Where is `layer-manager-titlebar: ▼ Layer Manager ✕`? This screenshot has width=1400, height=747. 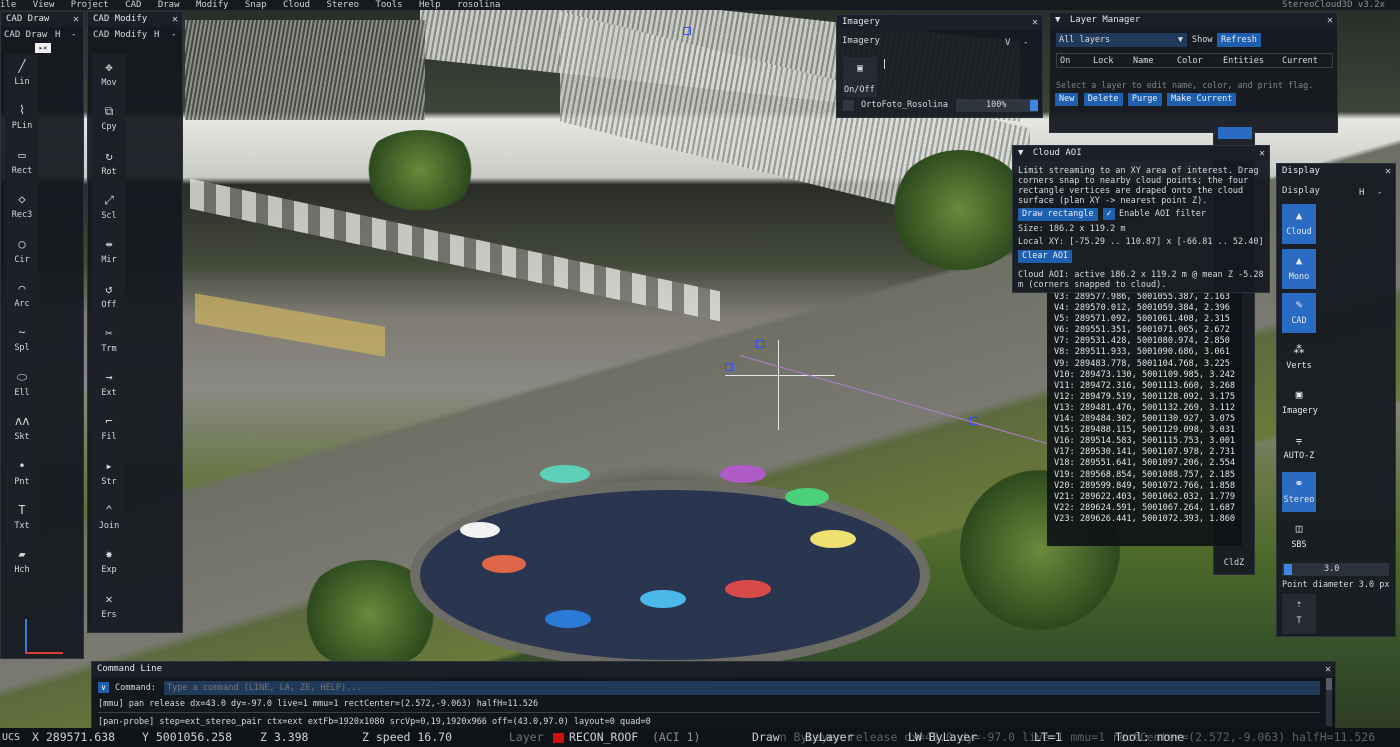
layer-manager-titlebar: ▼ Layer Manager ✕ is located at coordinates (1193, 20).